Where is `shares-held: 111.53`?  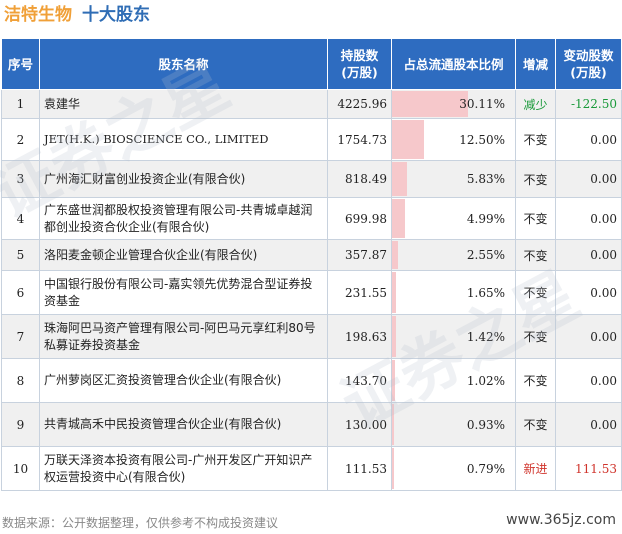 shares-held: 111.53 is located at coordinates (359, 468).